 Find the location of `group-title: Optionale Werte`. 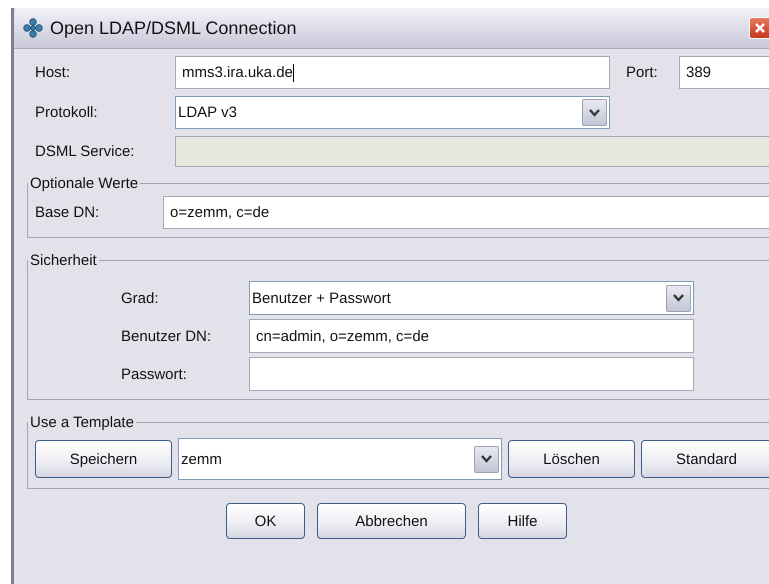

group-title: Optionale Werte is located at coordinates (84, 183).